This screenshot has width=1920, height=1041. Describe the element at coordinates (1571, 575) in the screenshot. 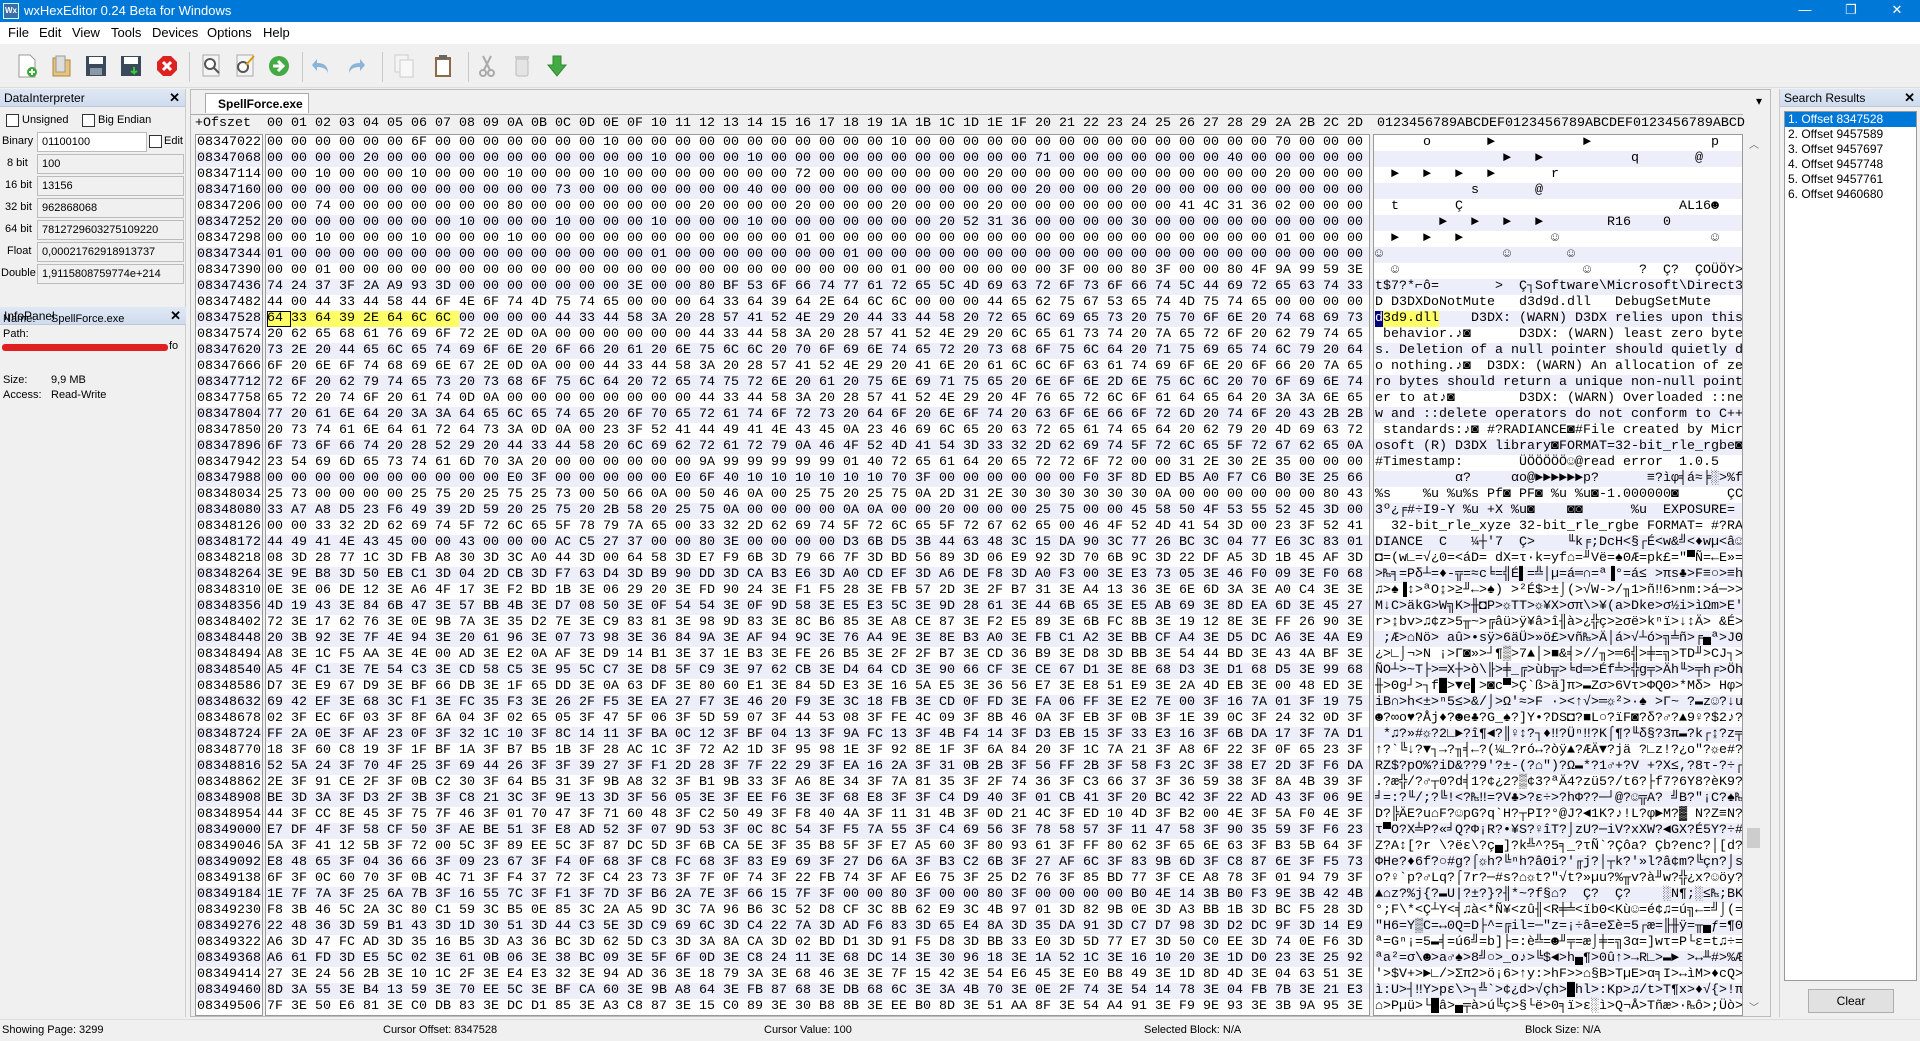

I see `text-char: á` at that location.